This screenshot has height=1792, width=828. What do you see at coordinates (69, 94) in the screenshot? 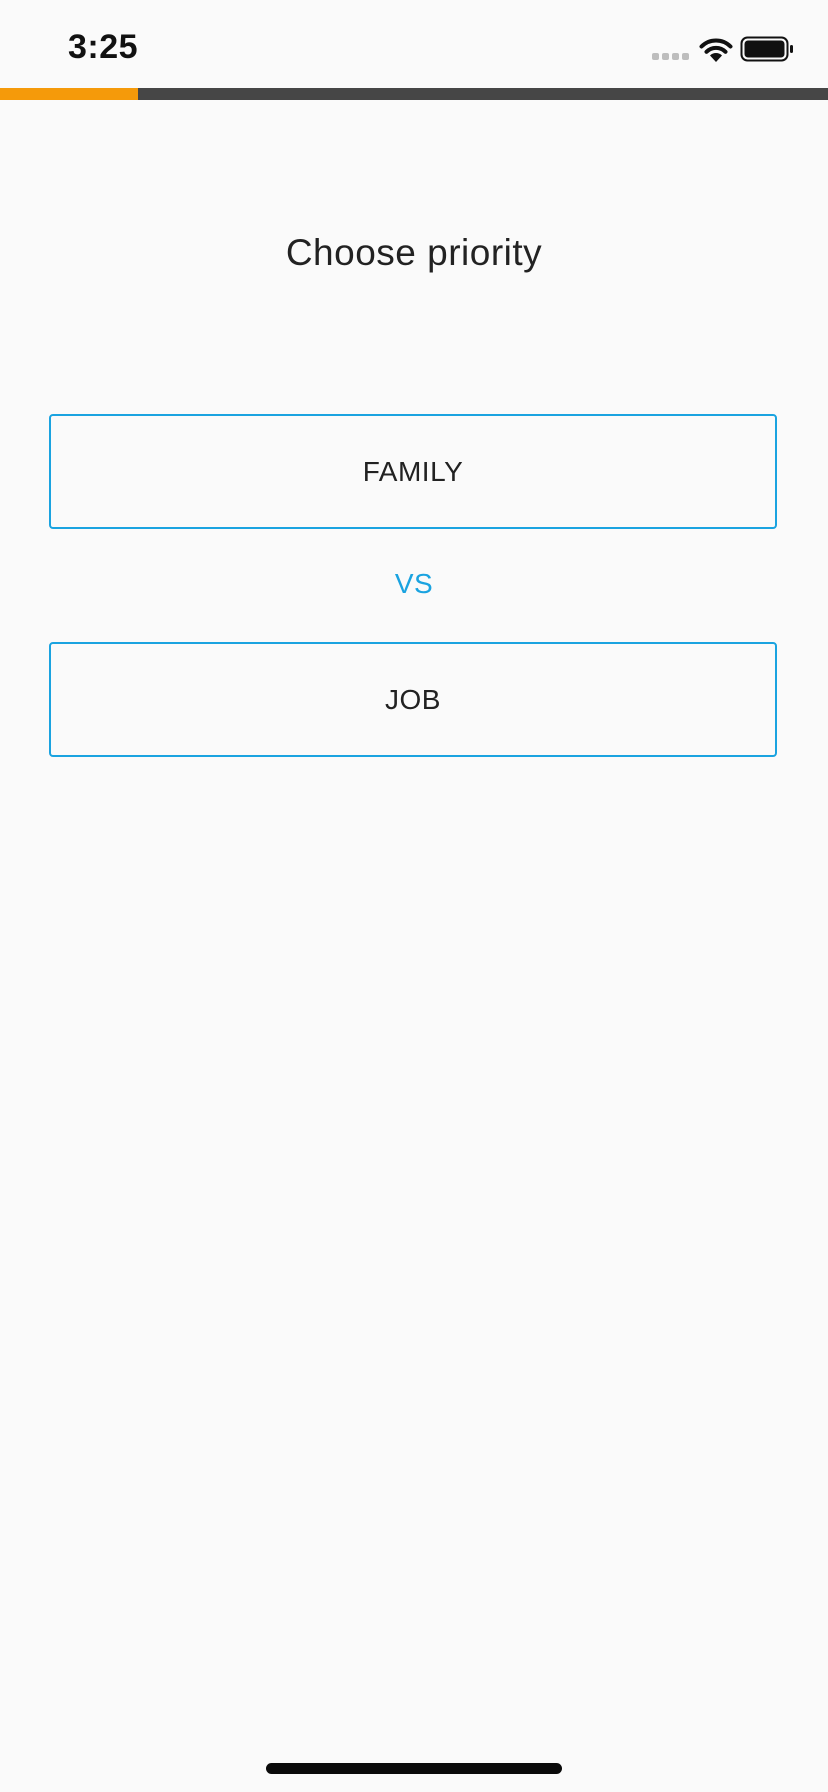
I see `progress-bar-fill` at bounding box center [69, 94].